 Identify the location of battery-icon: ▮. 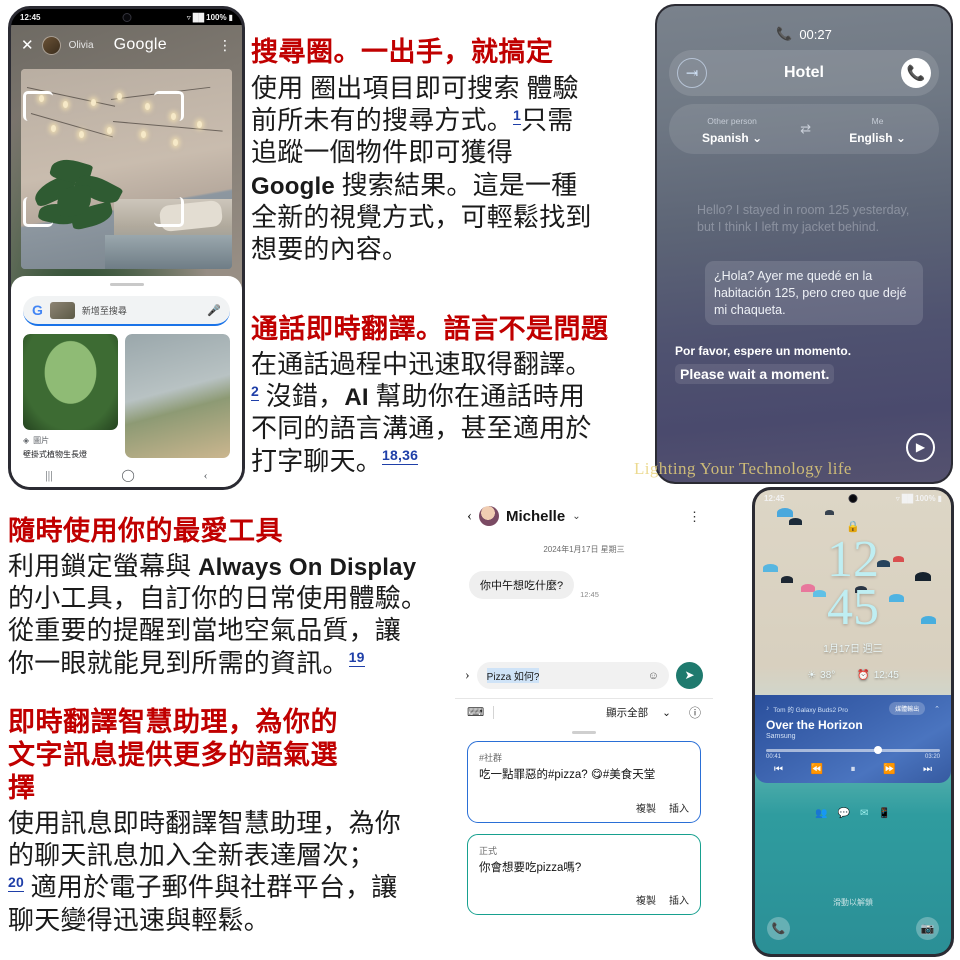
(939, 498).